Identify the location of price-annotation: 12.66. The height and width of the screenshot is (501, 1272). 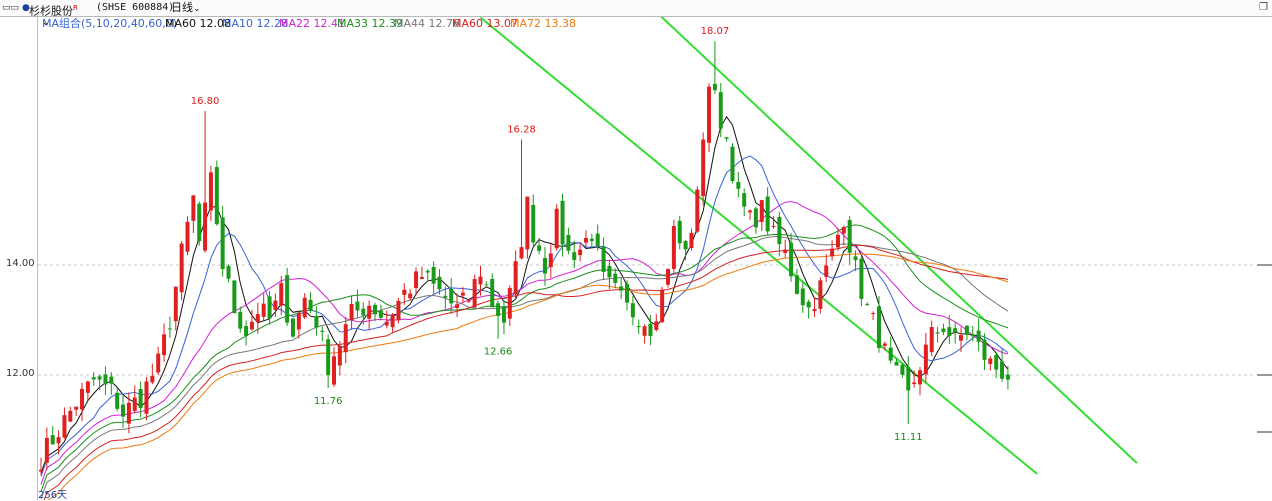
(498, 352).